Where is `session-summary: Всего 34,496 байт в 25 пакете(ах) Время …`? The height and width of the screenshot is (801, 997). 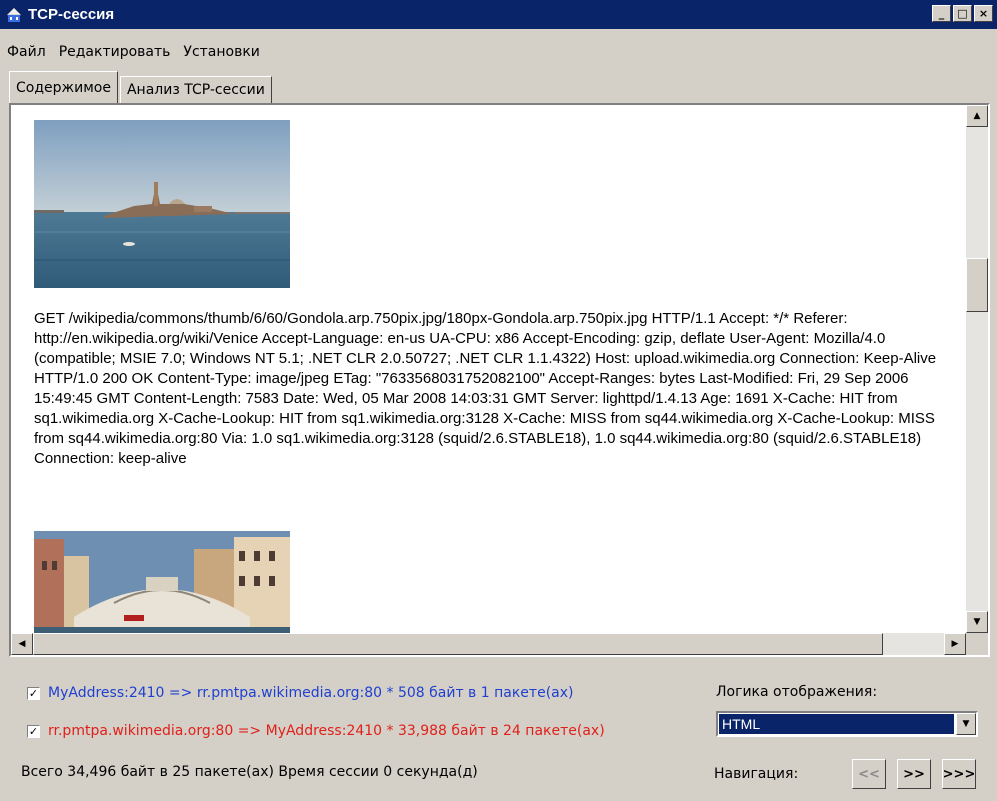
session-summary: Всего 34,496 байт в 25 пакете(ах) Время … is located at coordinates (249, 772).